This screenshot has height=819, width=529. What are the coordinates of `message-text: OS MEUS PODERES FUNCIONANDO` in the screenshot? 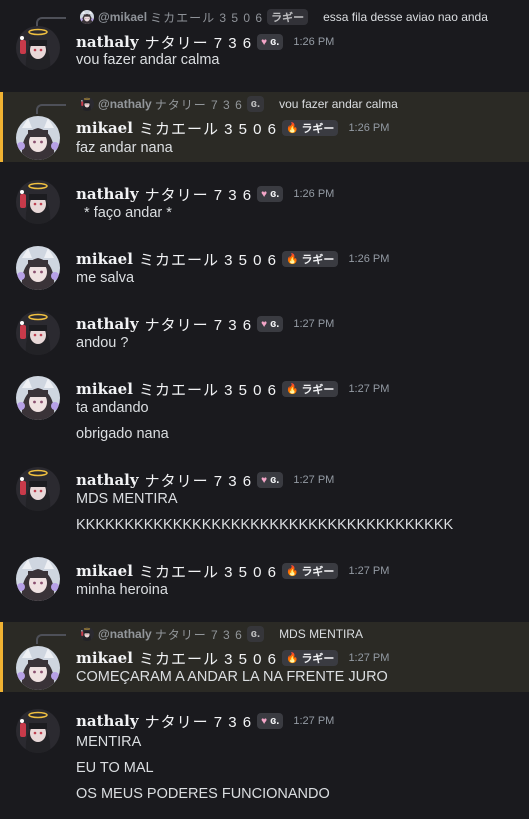 It's located at (203, 794).